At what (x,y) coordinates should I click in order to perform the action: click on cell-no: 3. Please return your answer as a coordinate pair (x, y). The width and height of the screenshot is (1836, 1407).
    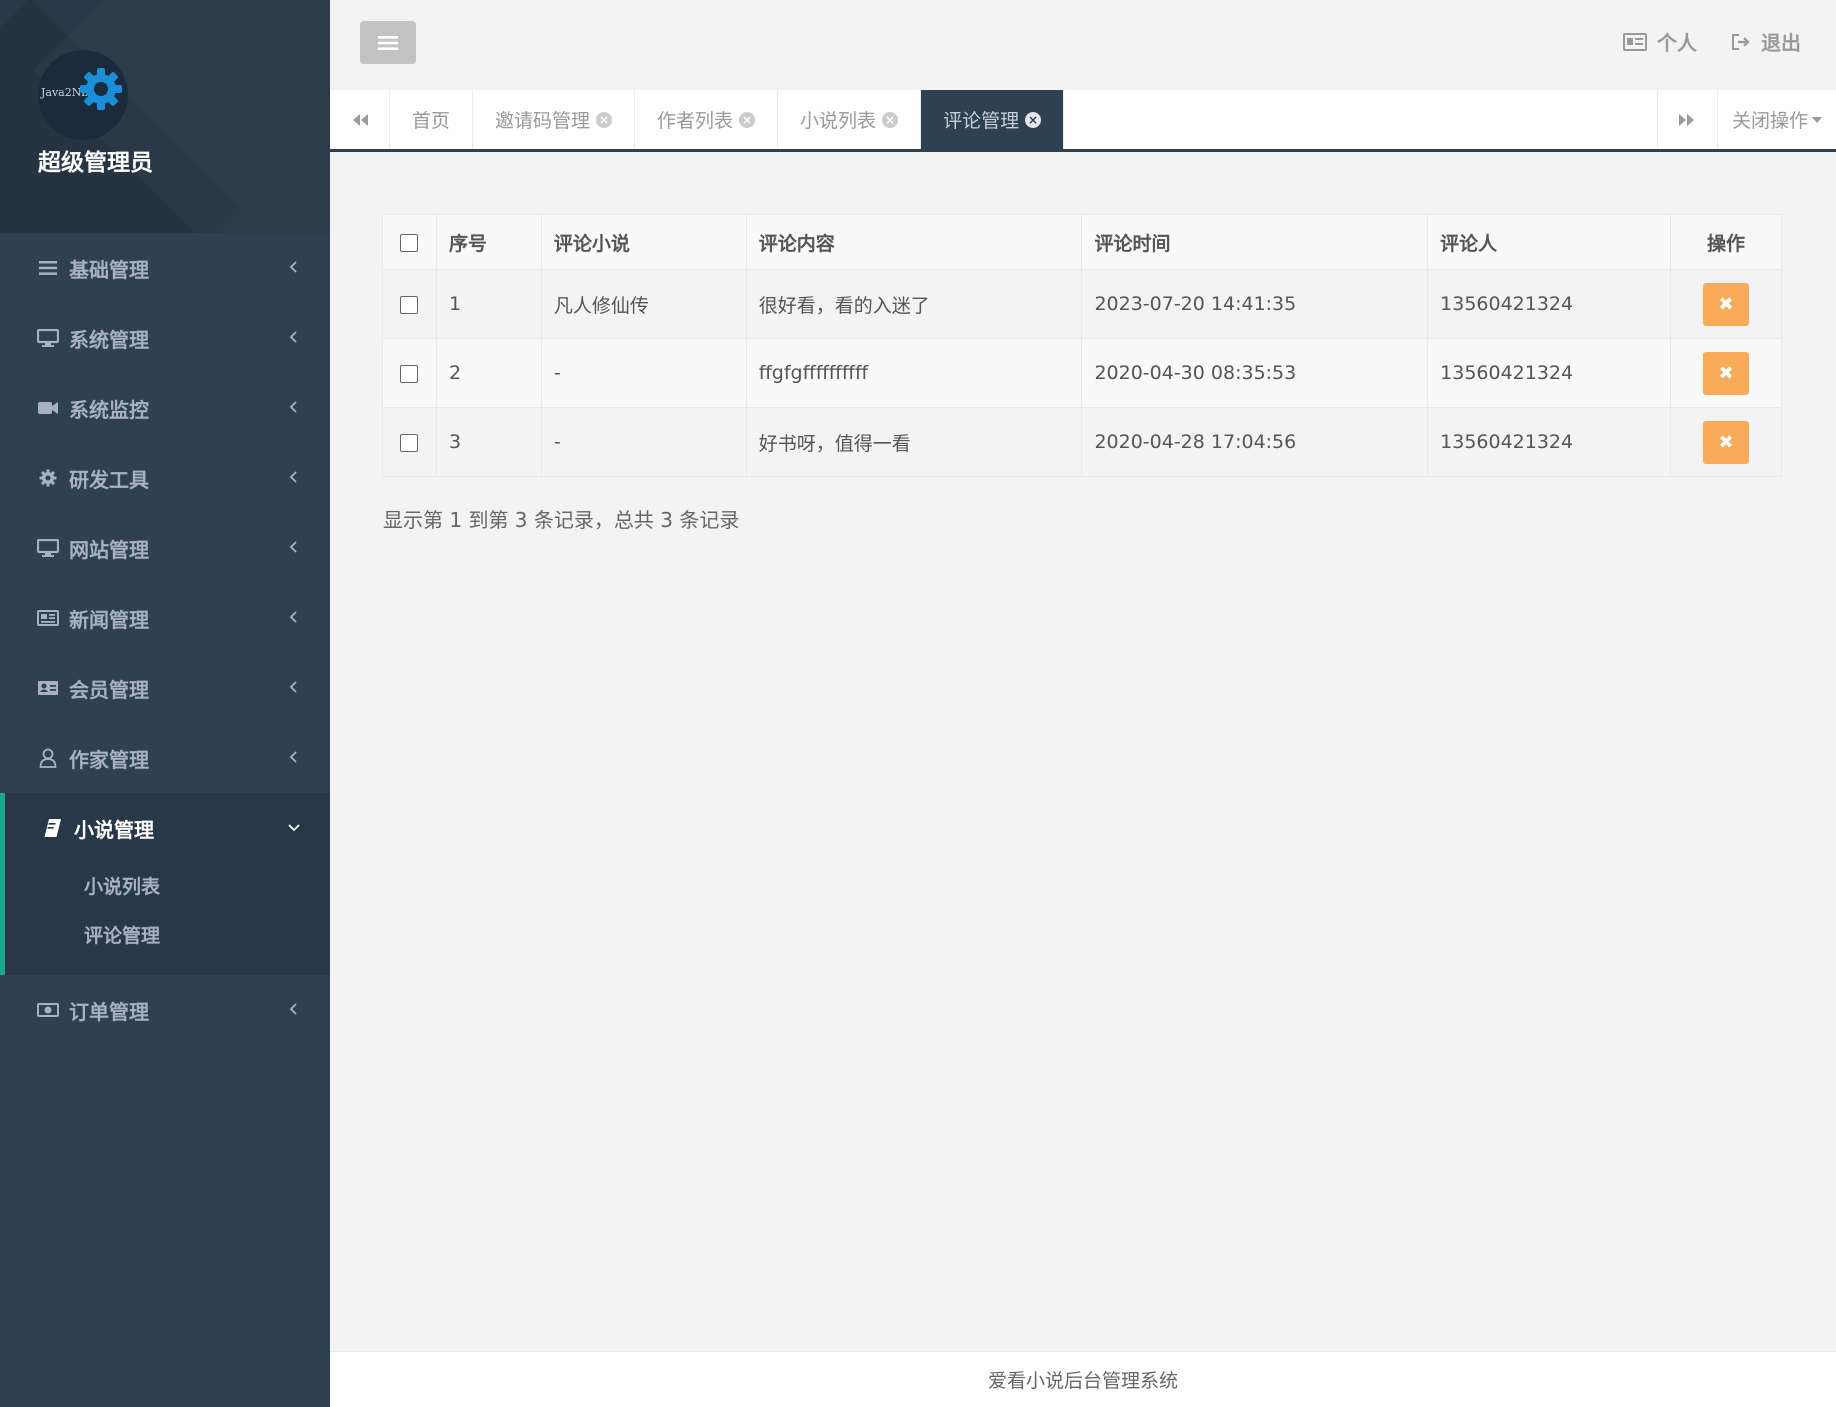
    Looking at the image, I should click on (488, 442).